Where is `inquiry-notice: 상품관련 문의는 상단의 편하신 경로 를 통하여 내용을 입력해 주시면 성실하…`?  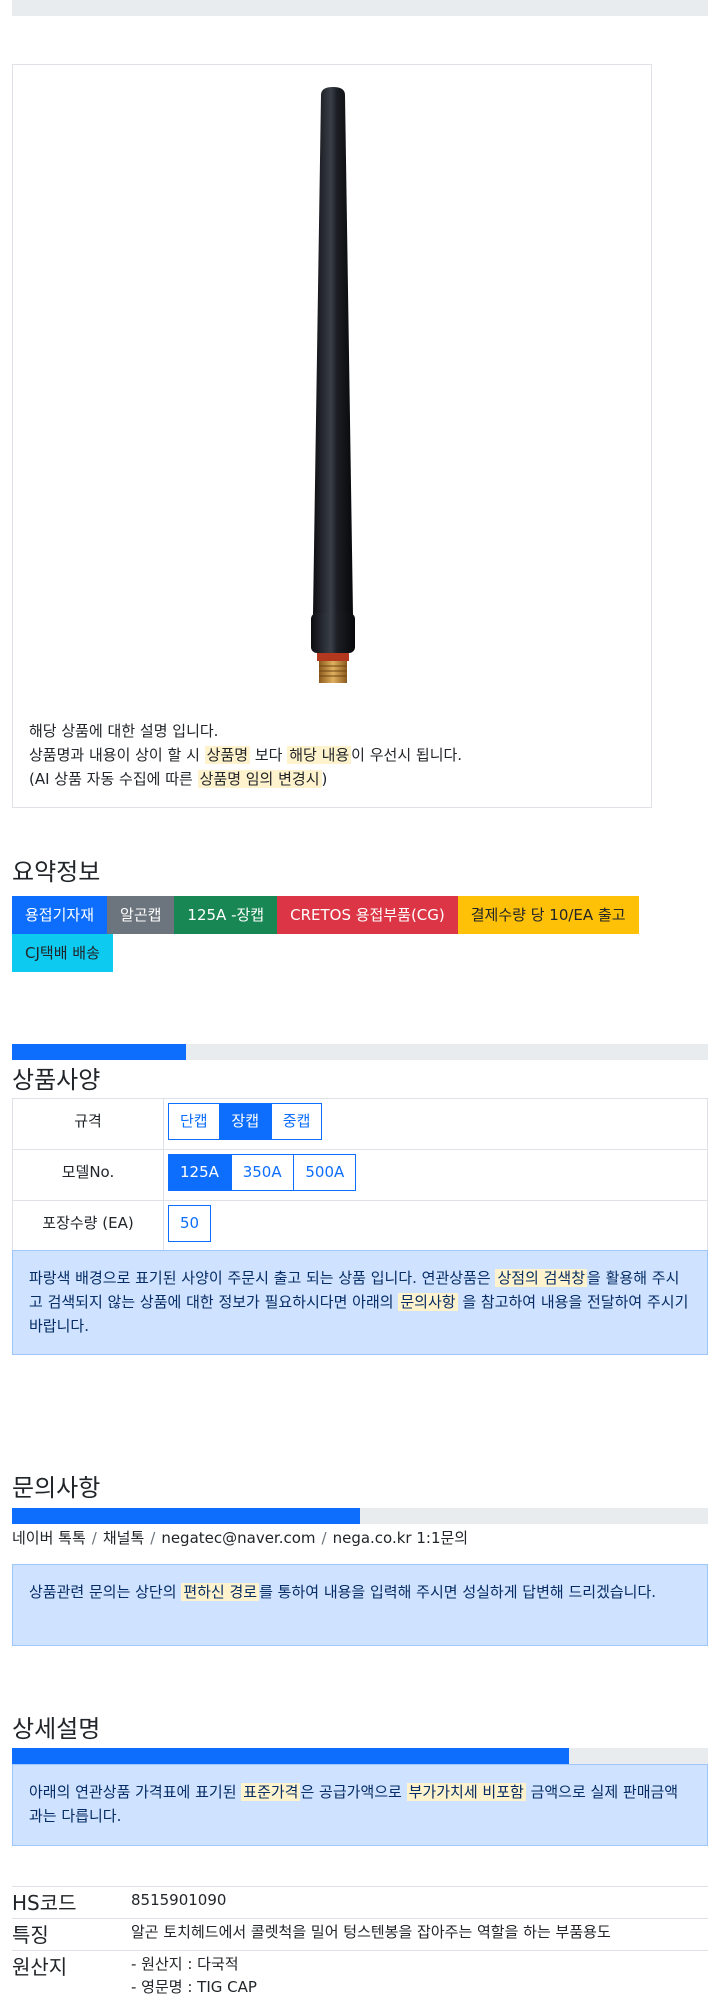 inquiry-notice: 상품관련 문의는 상단의 편하신 경로 를 통하여 내용을 입력해 주시면 성실하… is located at coordinates (360, 1605).